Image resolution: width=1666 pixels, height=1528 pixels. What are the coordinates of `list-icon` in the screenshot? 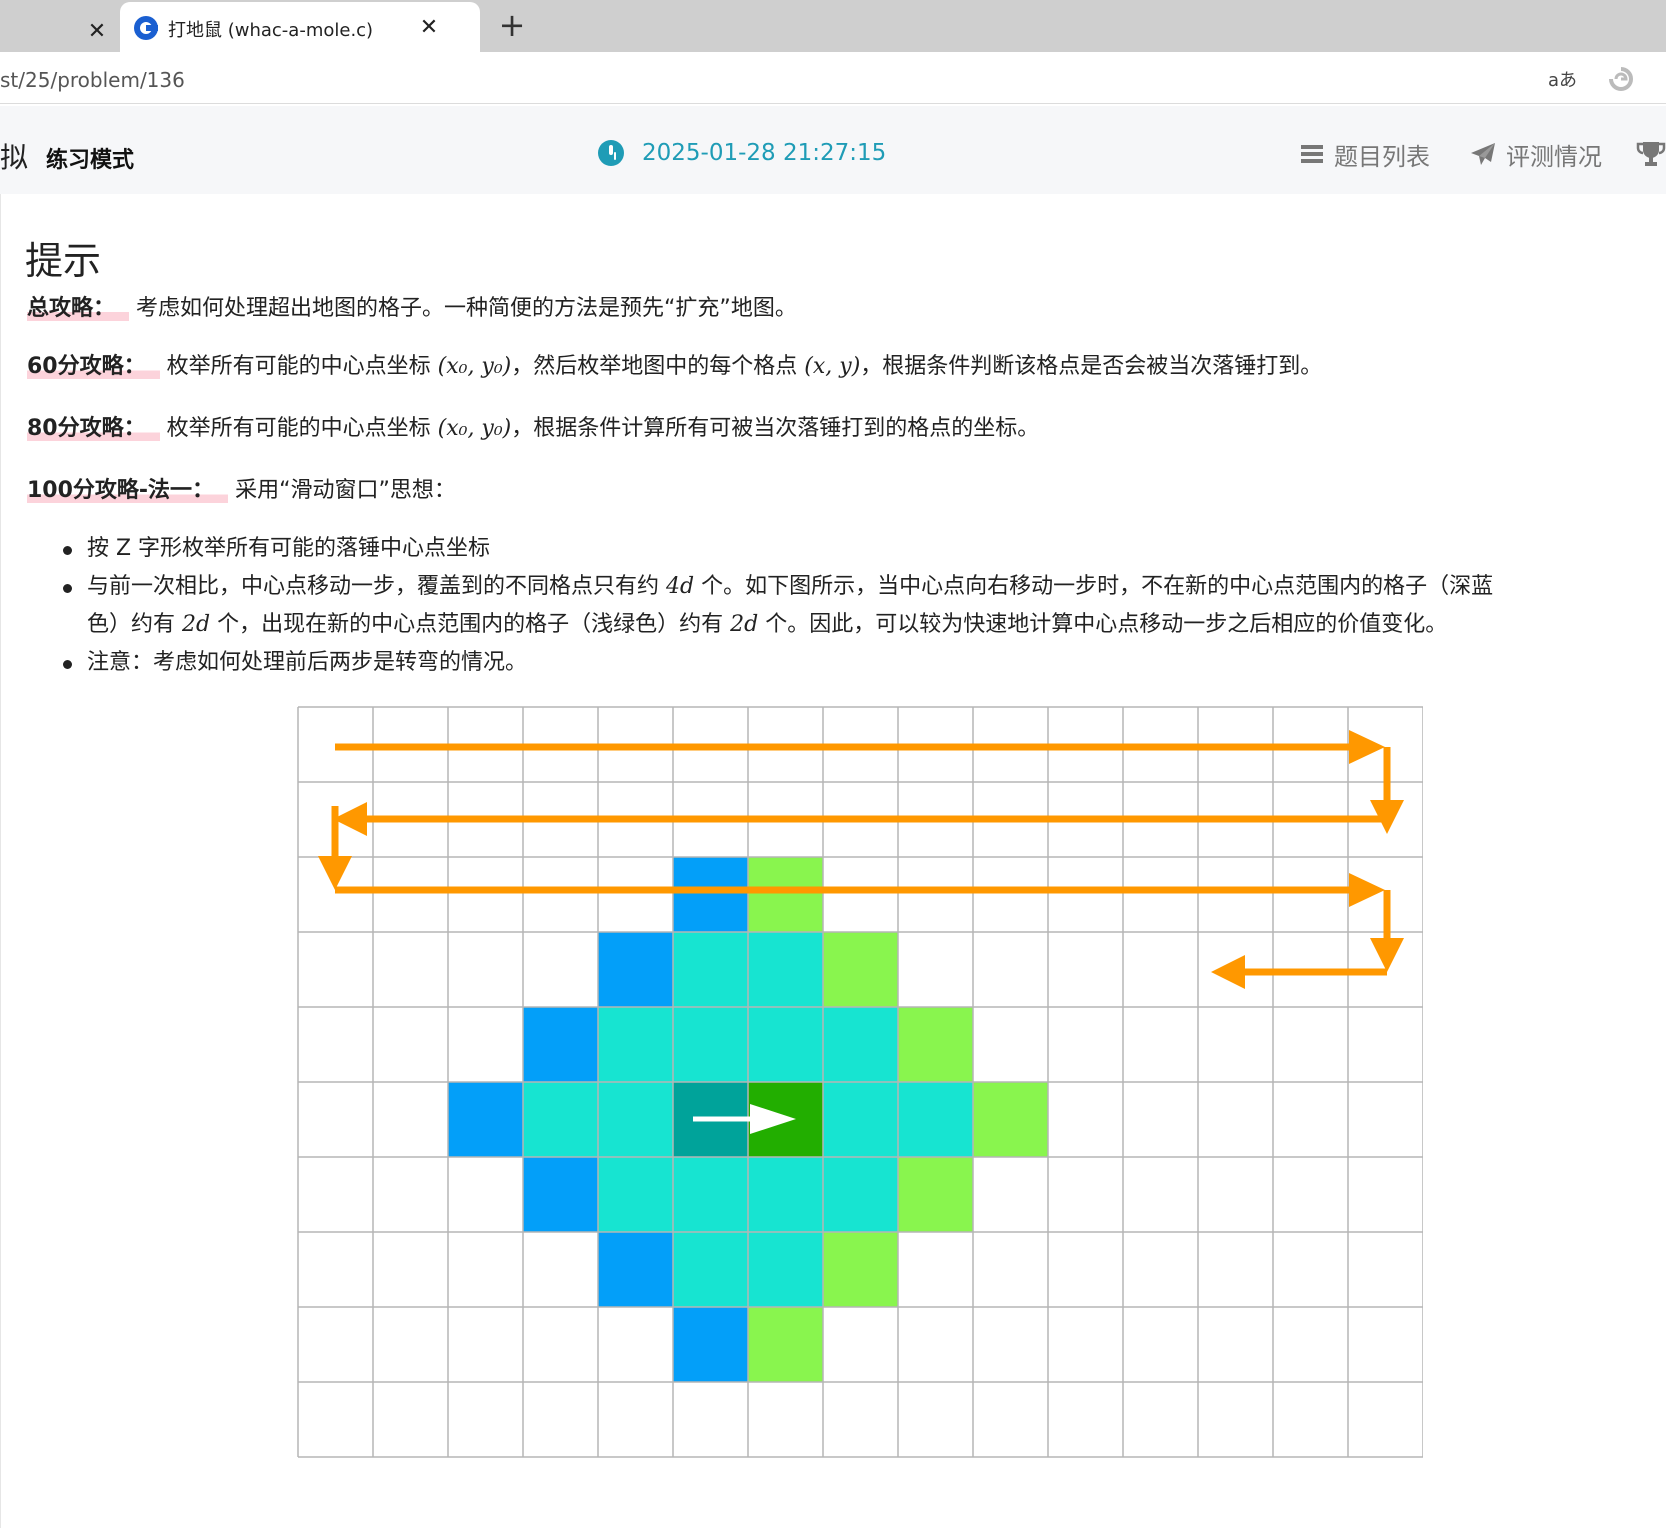 It's located at (1312, 154).